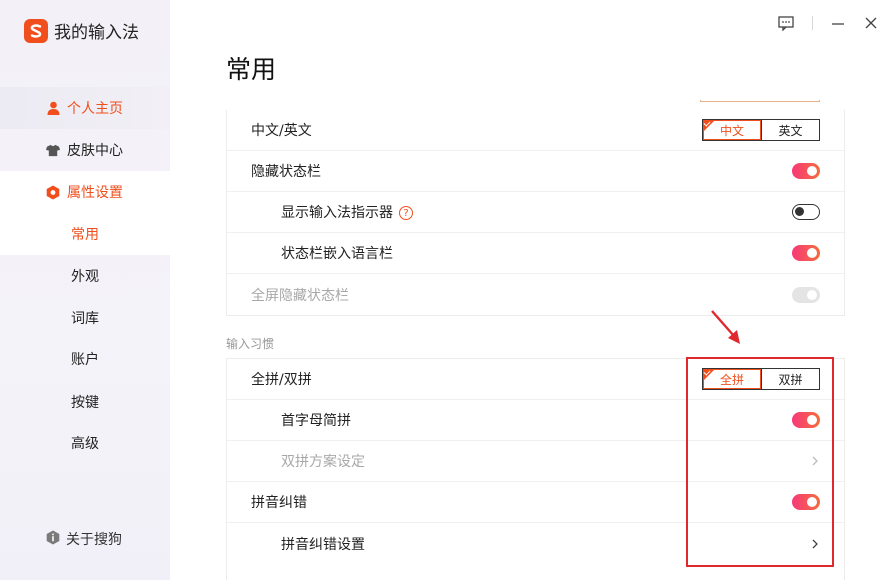  I want to click on row-show-ime-indicator: 显示输入法指示器?, so click(535, 212).